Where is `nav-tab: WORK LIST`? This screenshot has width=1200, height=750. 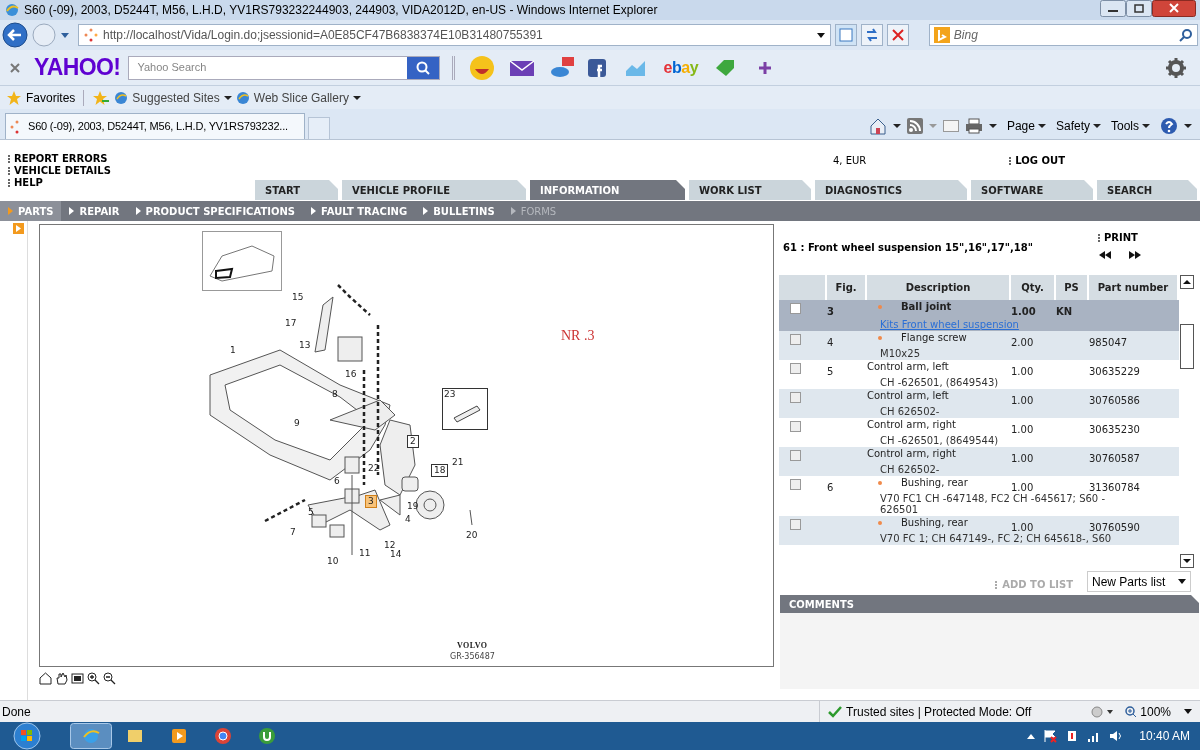
nav-tab: WORK LIST is located at coordinates (750, 190).